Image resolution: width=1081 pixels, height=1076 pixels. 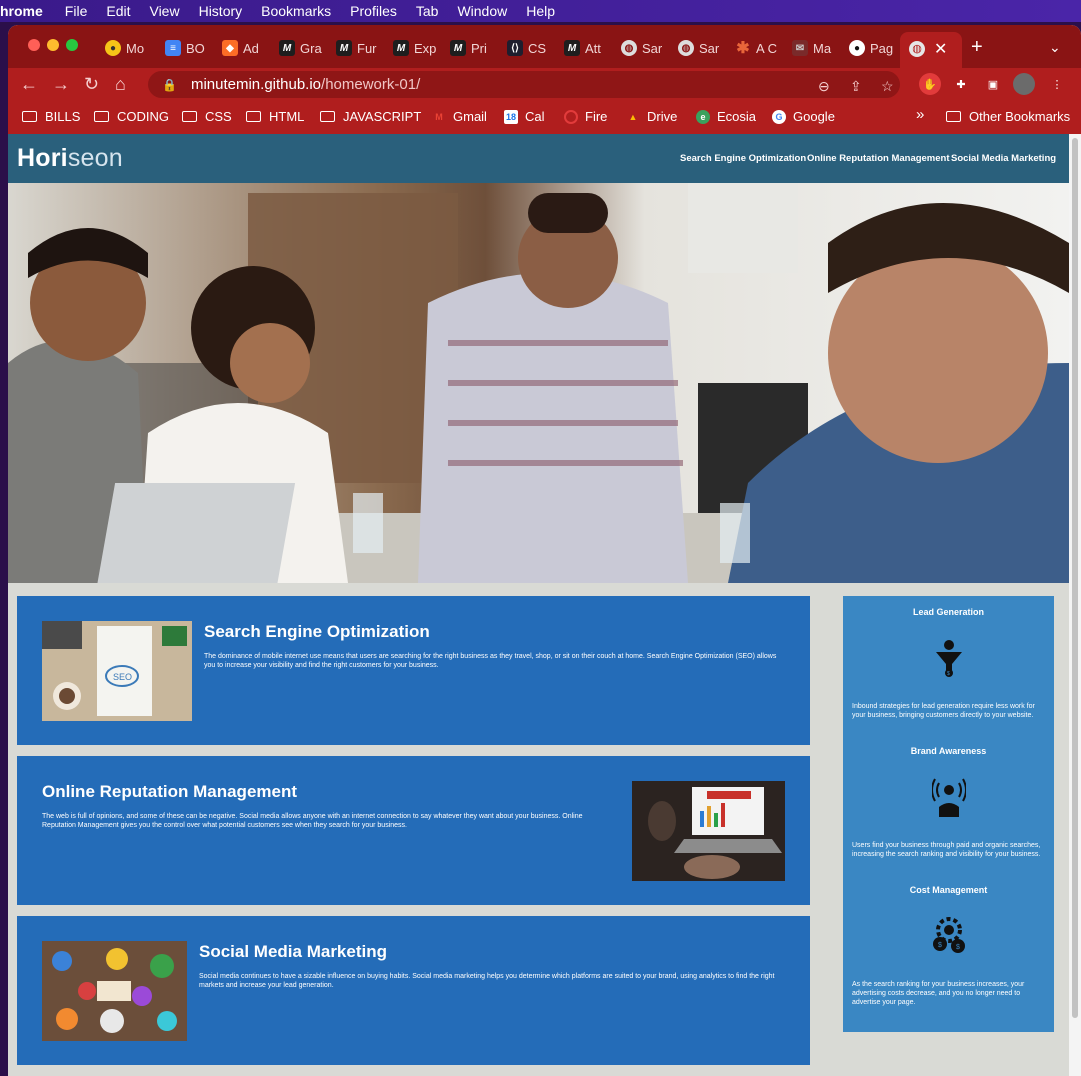 What do you see at coordinates (113, 48) in the screenshot?
I see `lime-icon: ●` at bounding box center [113, 48].